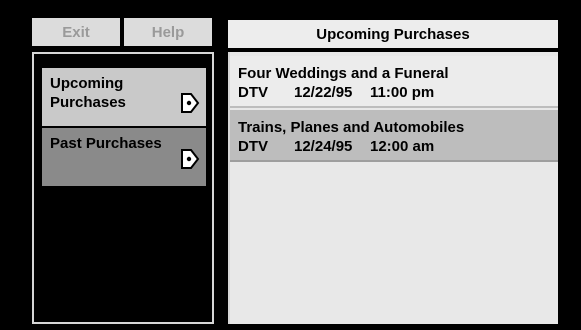 The image size is (581, 330). What do you see at coordinates (393, 34) in the screenshot?
I see `page-title: Upcoming Purchases` at bounding box center [393, 34].